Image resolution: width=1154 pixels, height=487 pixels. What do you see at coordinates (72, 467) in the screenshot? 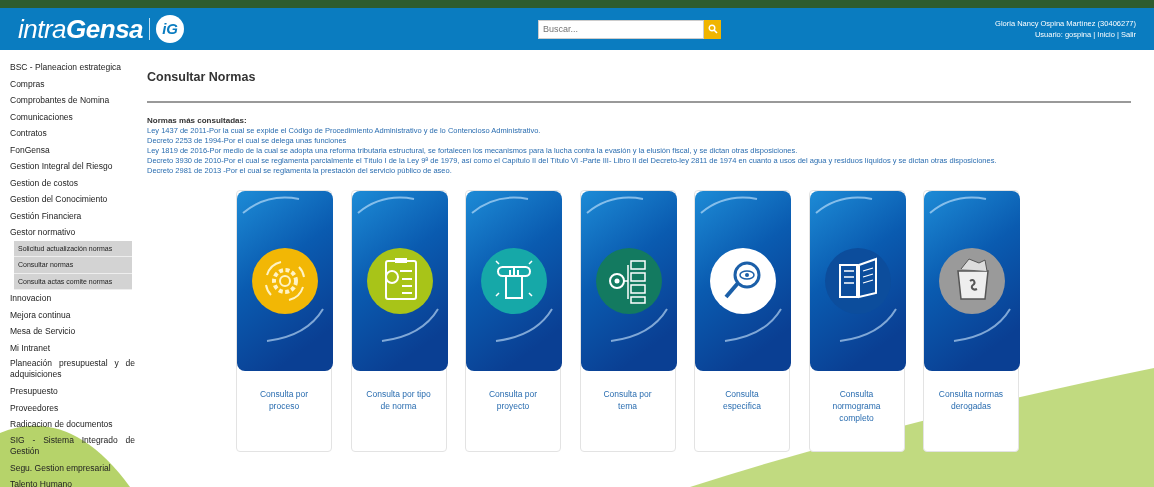
I see `sidebar-item: Segu. Gestion empresarial` at bounding box center [72, 467].